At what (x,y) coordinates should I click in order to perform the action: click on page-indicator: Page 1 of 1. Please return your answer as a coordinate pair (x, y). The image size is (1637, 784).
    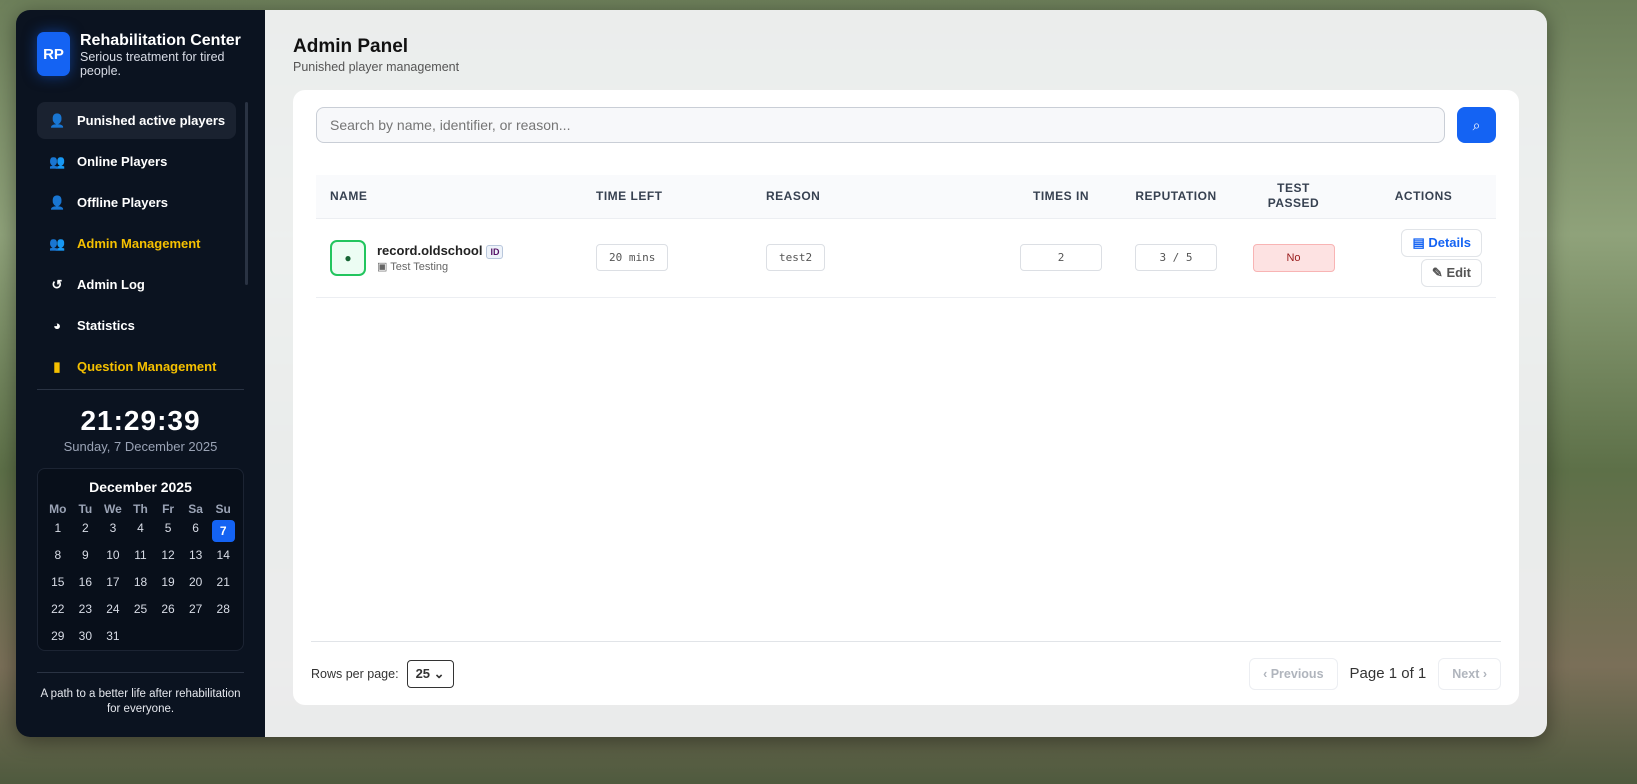
    Looking at the image, I should click on (1388, 673).